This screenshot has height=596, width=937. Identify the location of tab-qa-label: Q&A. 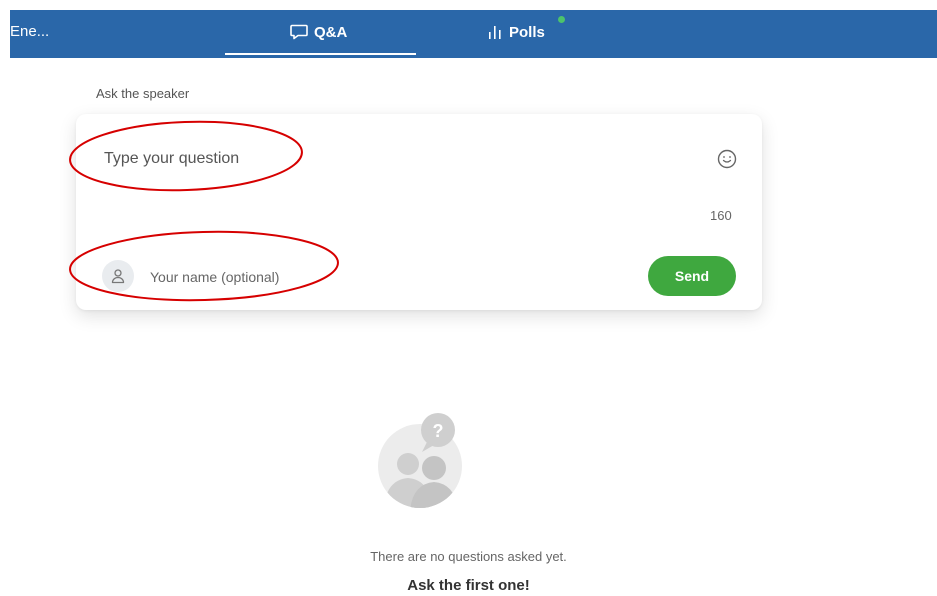
(331, 32).